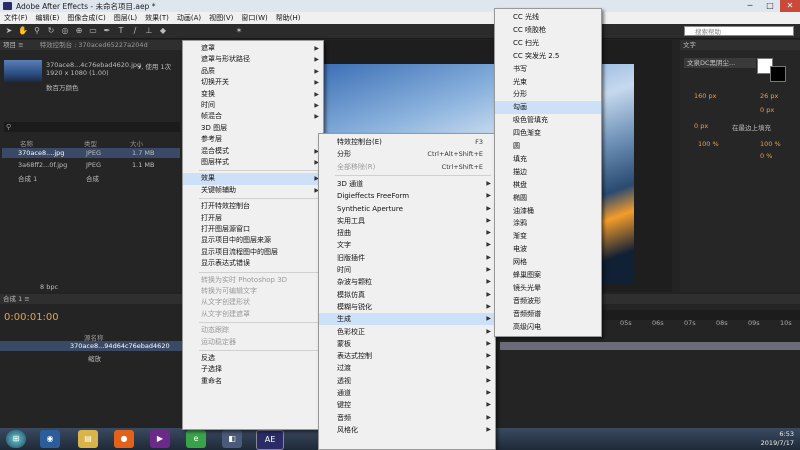 The width and height of the screenshot is (800, 450). What do you see at coordinates (548, 43) in the screenshot?
I see `menu-item: CC 扫光` at bounding box center [548, 43].